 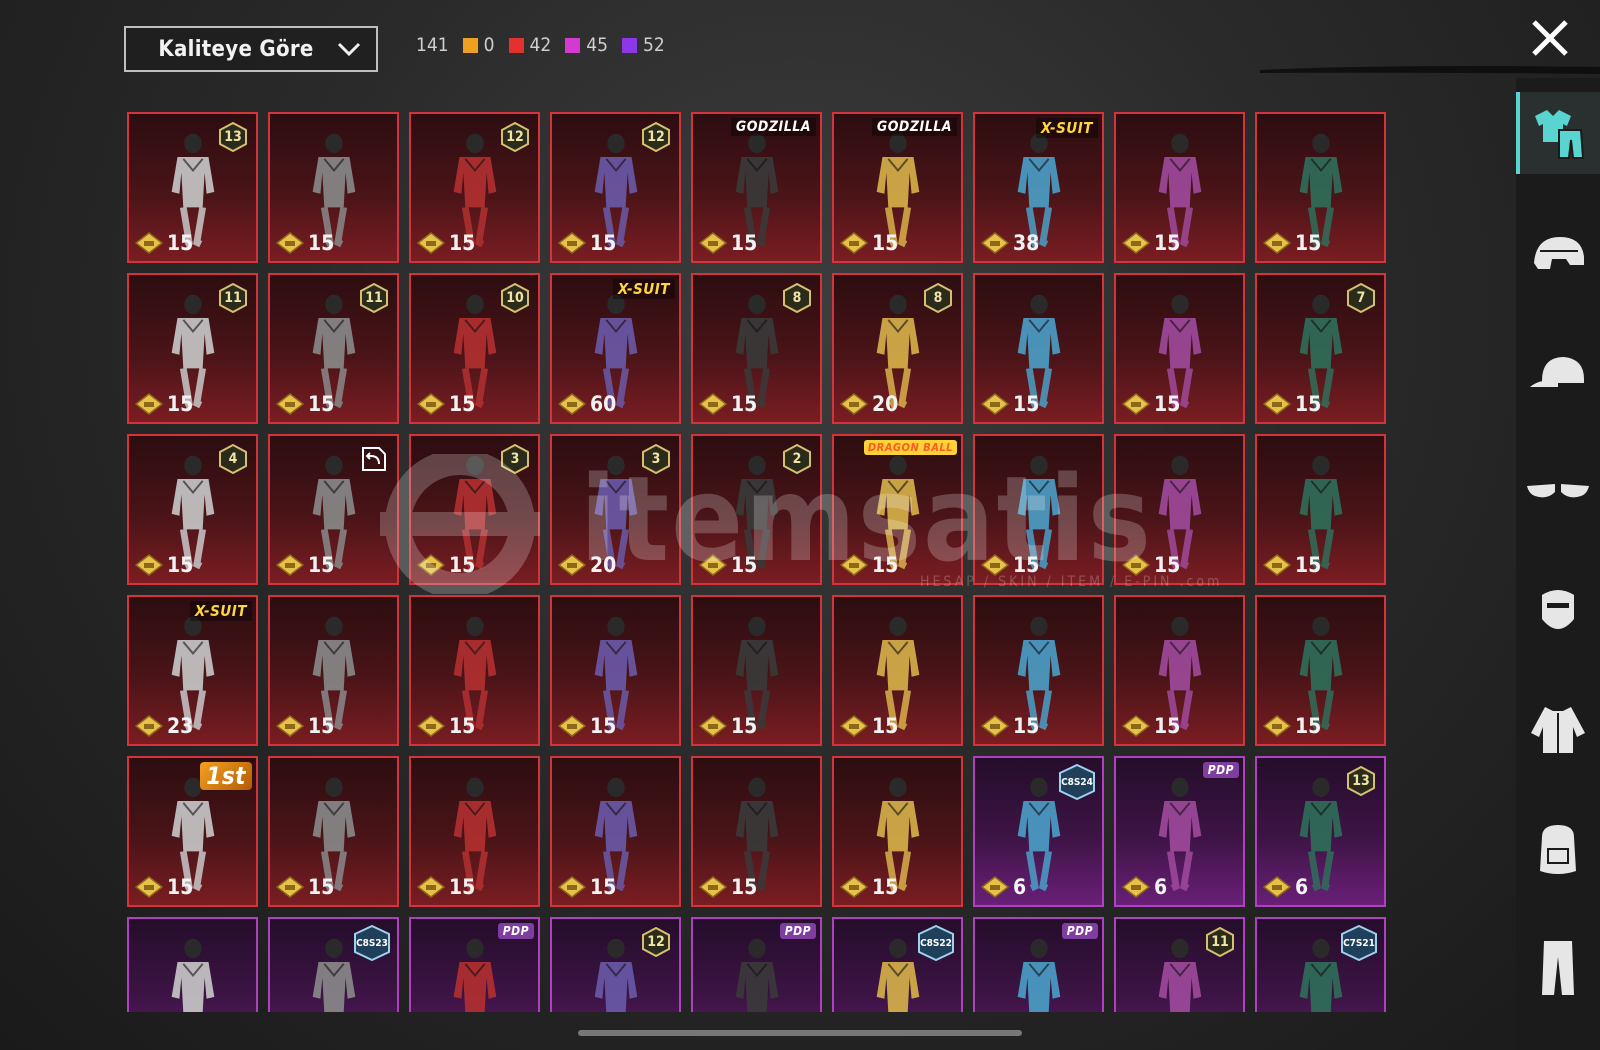 What do you see at coordinates (333, 964) in the screenshot?
I see `outfit-item-card: C8S23` at bounding box center [333, 964].